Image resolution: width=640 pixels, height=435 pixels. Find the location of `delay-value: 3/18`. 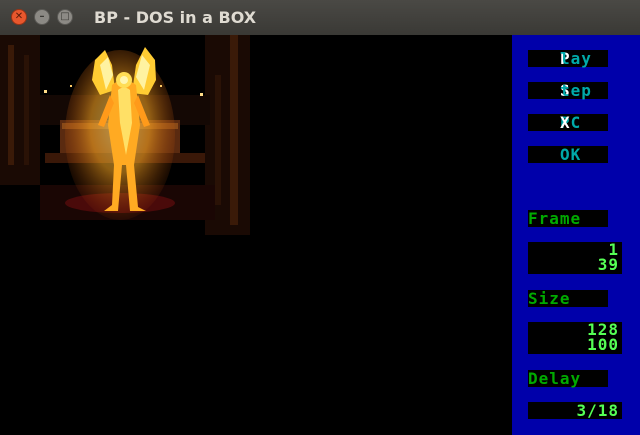

delay-value: 3/18 is located at coordinates (597, 410).